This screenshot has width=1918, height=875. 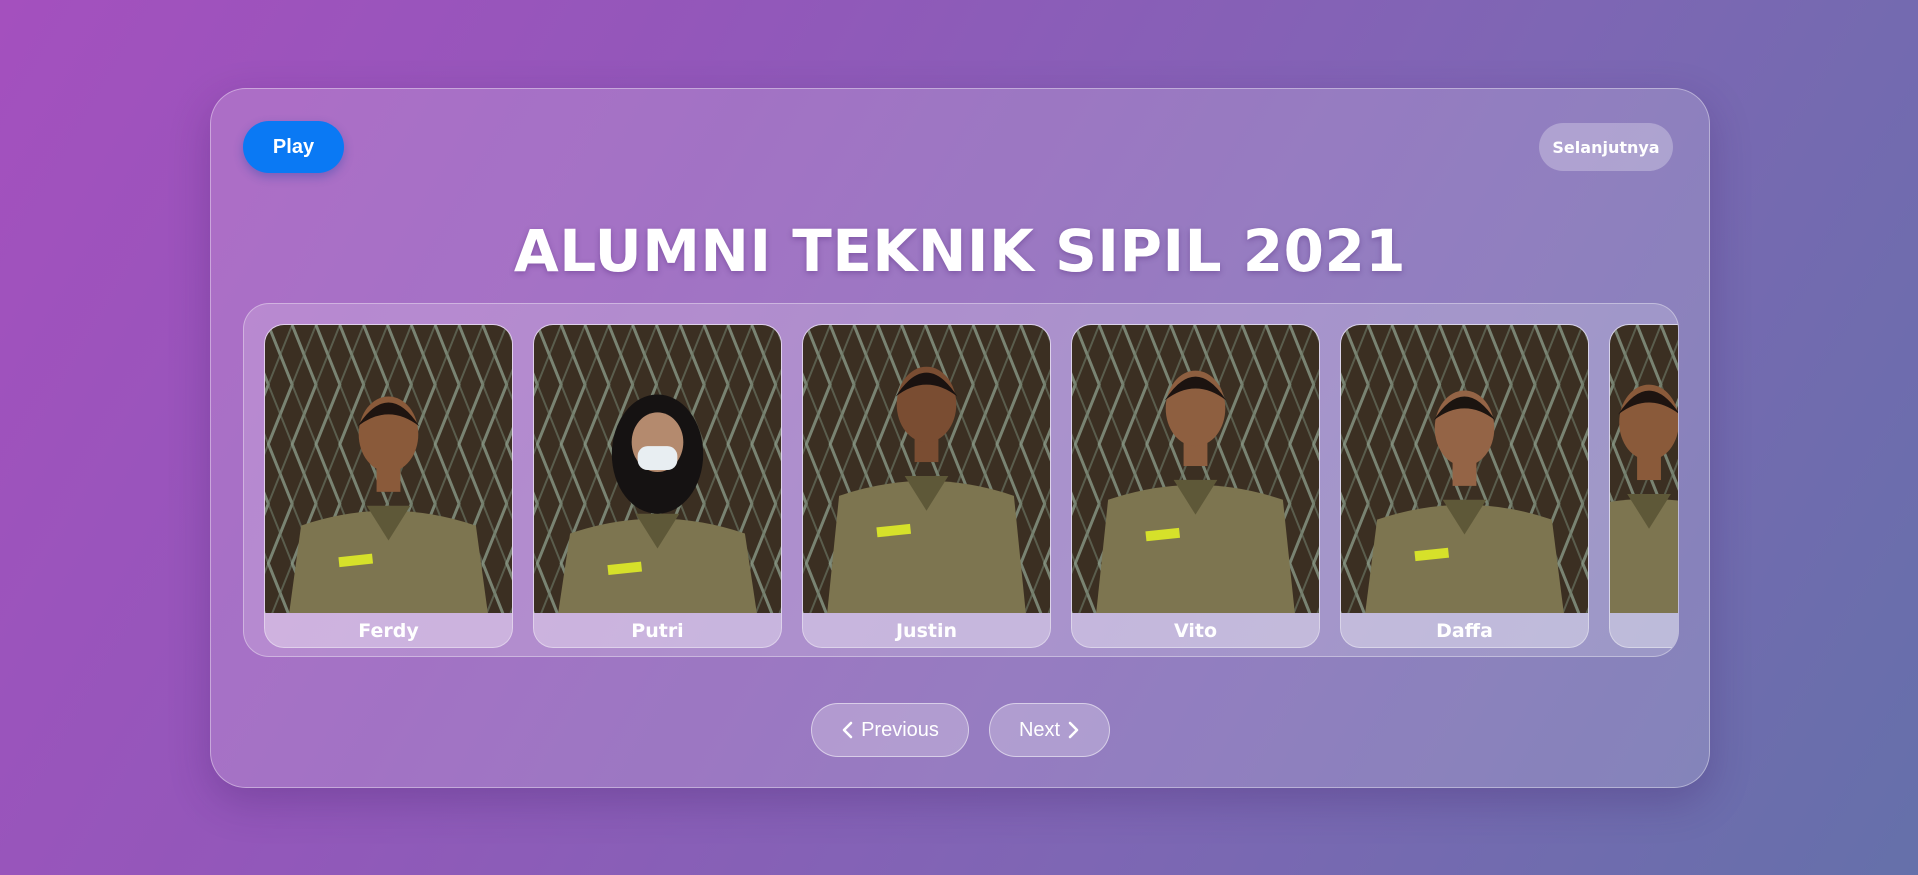 I want to click on alumni-name: Daffa, so click(x=1464, y=630).